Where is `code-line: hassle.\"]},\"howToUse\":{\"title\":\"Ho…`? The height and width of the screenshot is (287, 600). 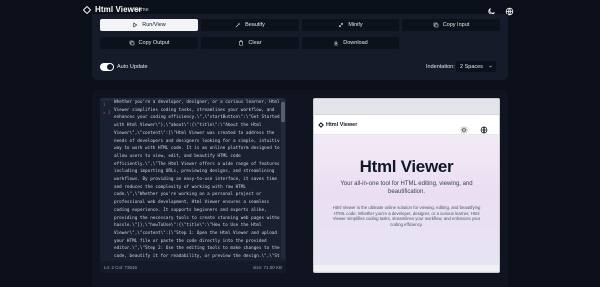 code-line: hassle.\"]},\"howToUse\":{\"title\":\"Ho… is located at coordinates (188, 226).